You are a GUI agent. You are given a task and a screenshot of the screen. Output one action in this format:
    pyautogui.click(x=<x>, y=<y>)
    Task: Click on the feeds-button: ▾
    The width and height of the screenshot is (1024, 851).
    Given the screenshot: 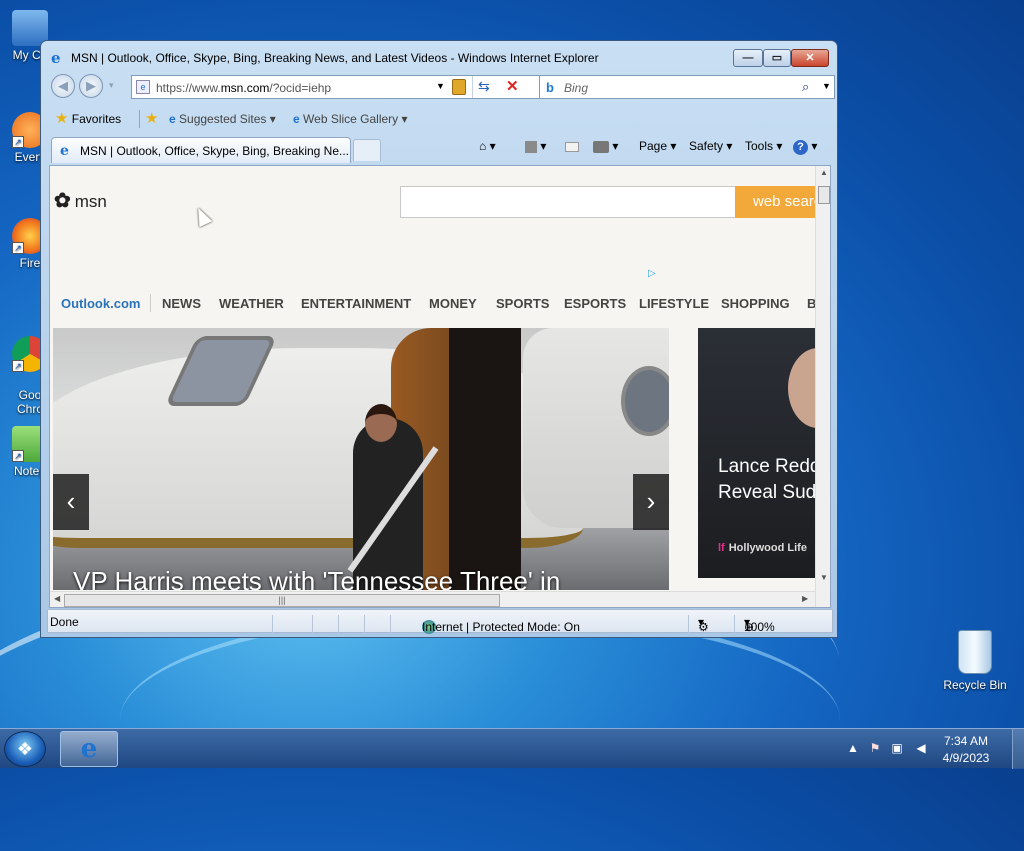 What is the action you would take?
    pyautogui.click(x=535, y=146)
    